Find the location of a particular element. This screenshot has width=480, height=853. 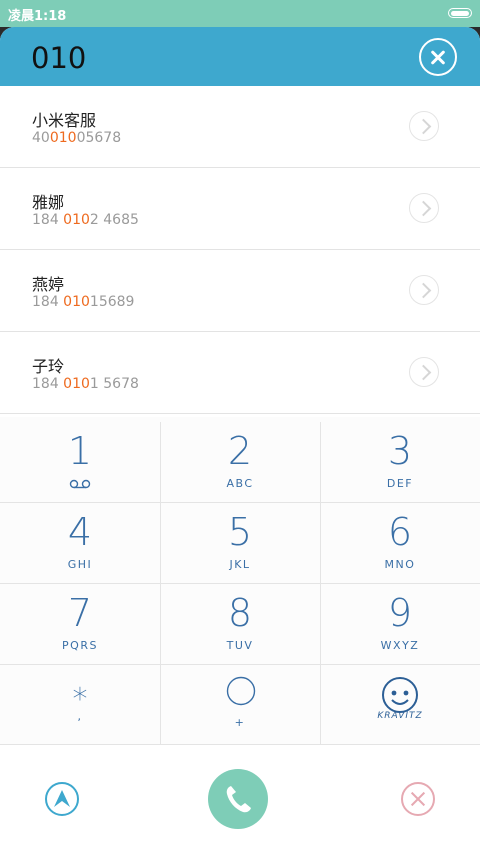

phone-icon is located at coordinates (238, 799).